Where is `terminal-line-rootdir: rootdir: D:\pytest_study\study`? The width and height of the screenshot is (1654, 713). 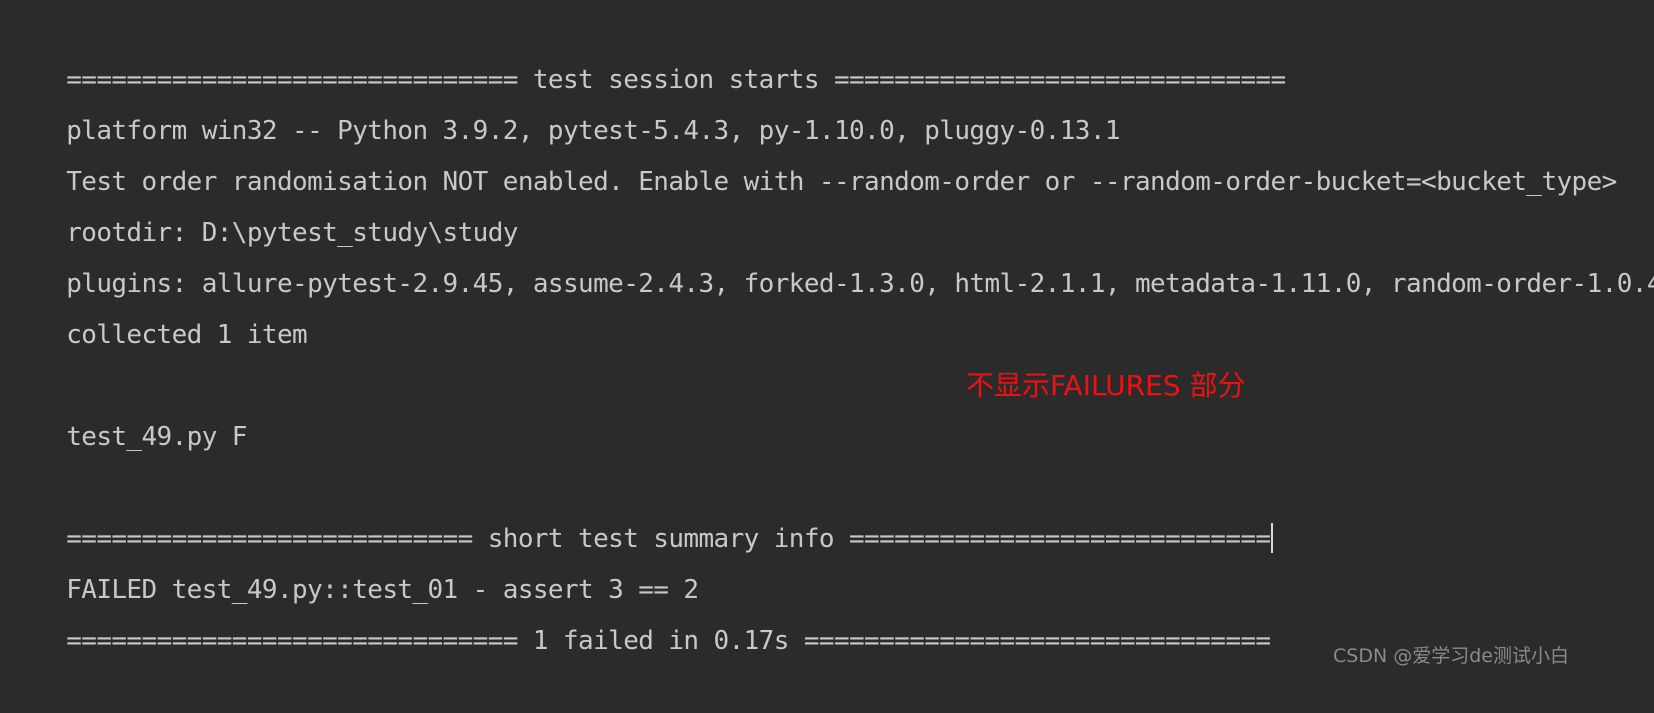
terminal-line-rootdir: rootdir: D:\pytest_study\study is located at coordinates (827, 202).